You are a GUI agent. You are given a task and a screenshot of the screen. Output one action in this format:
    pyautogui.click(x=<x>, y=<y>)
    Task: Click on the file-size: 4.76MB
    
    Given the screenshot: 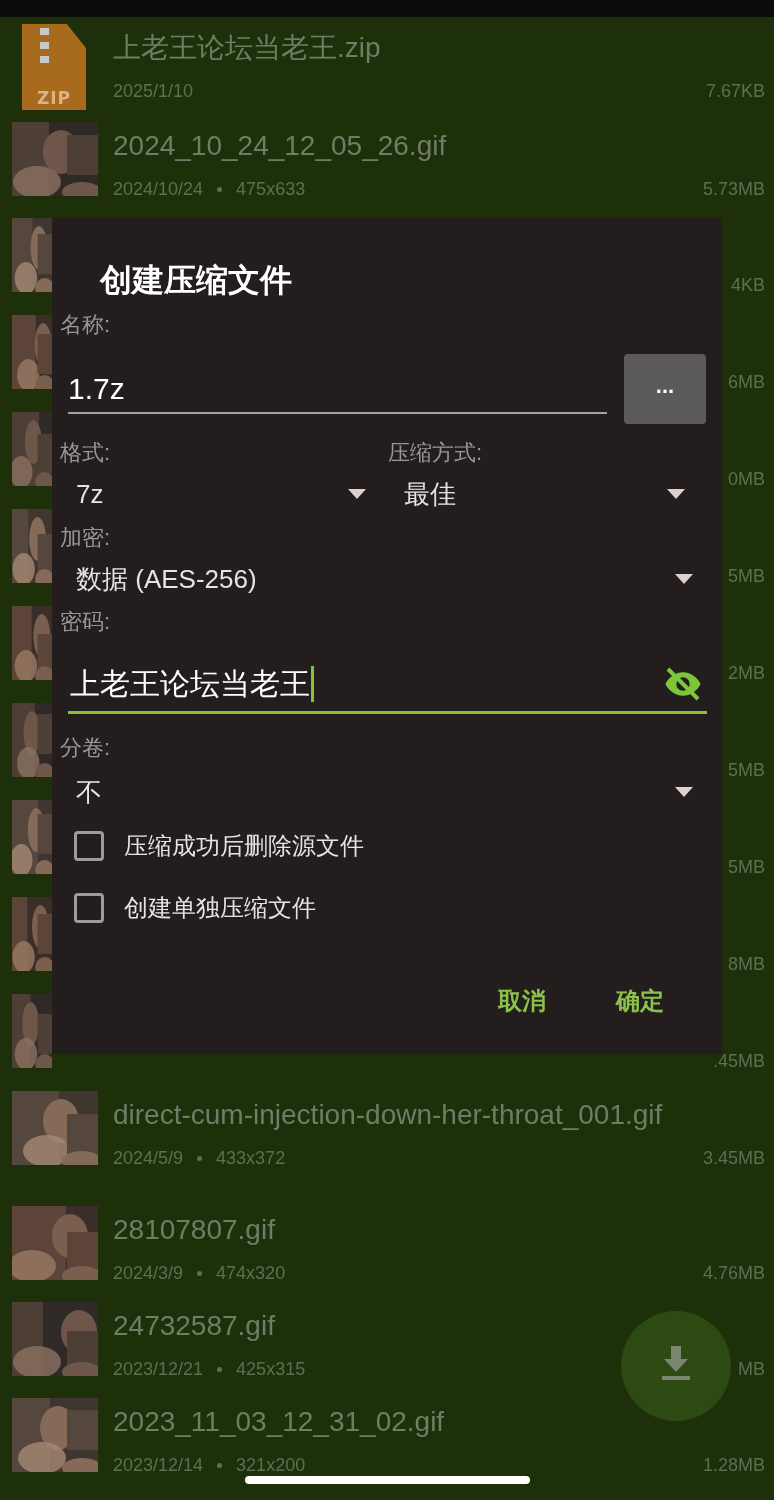 What is the action you would take?
    pyautogui.click(x=733, y=1273)
    